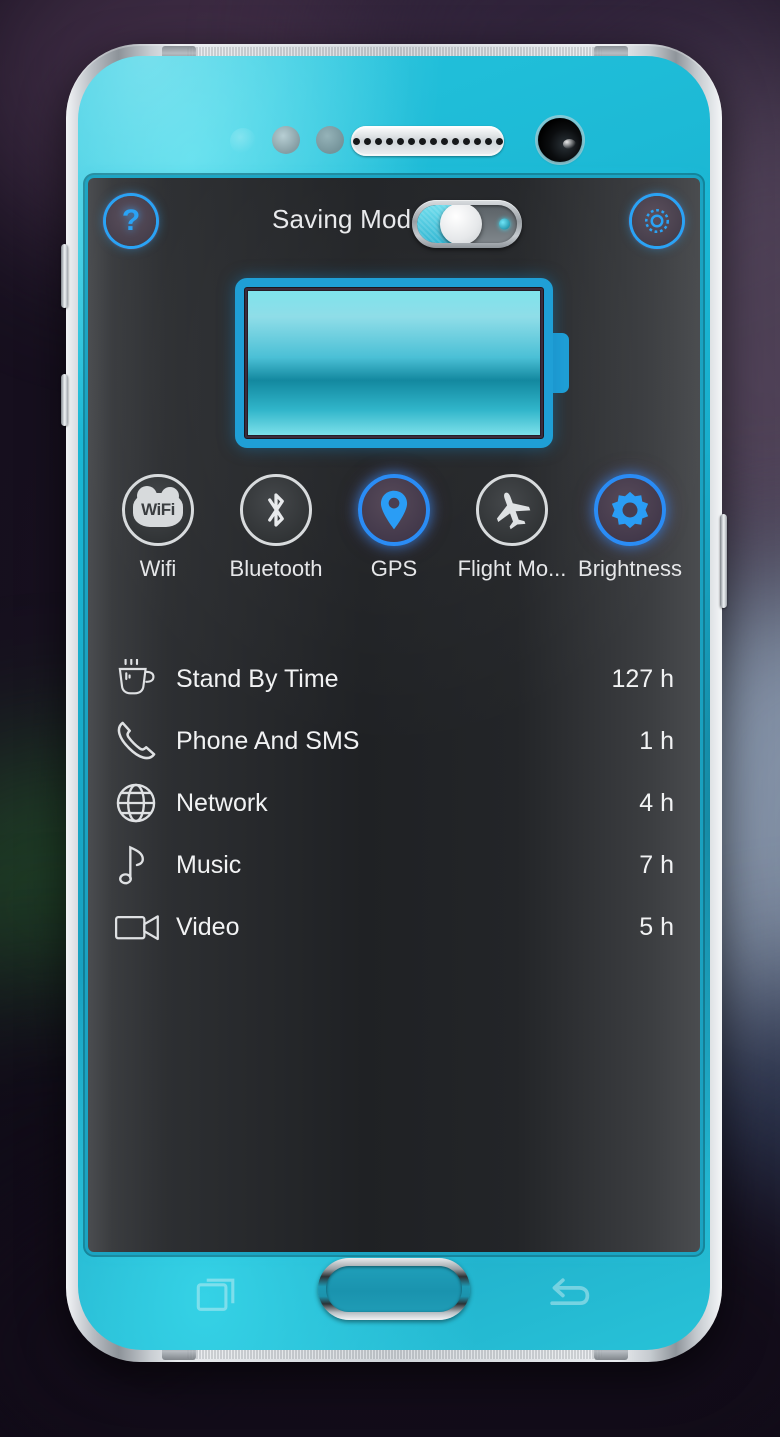  I want to click on list-item-label: Stand By Time, so click(257, 678).